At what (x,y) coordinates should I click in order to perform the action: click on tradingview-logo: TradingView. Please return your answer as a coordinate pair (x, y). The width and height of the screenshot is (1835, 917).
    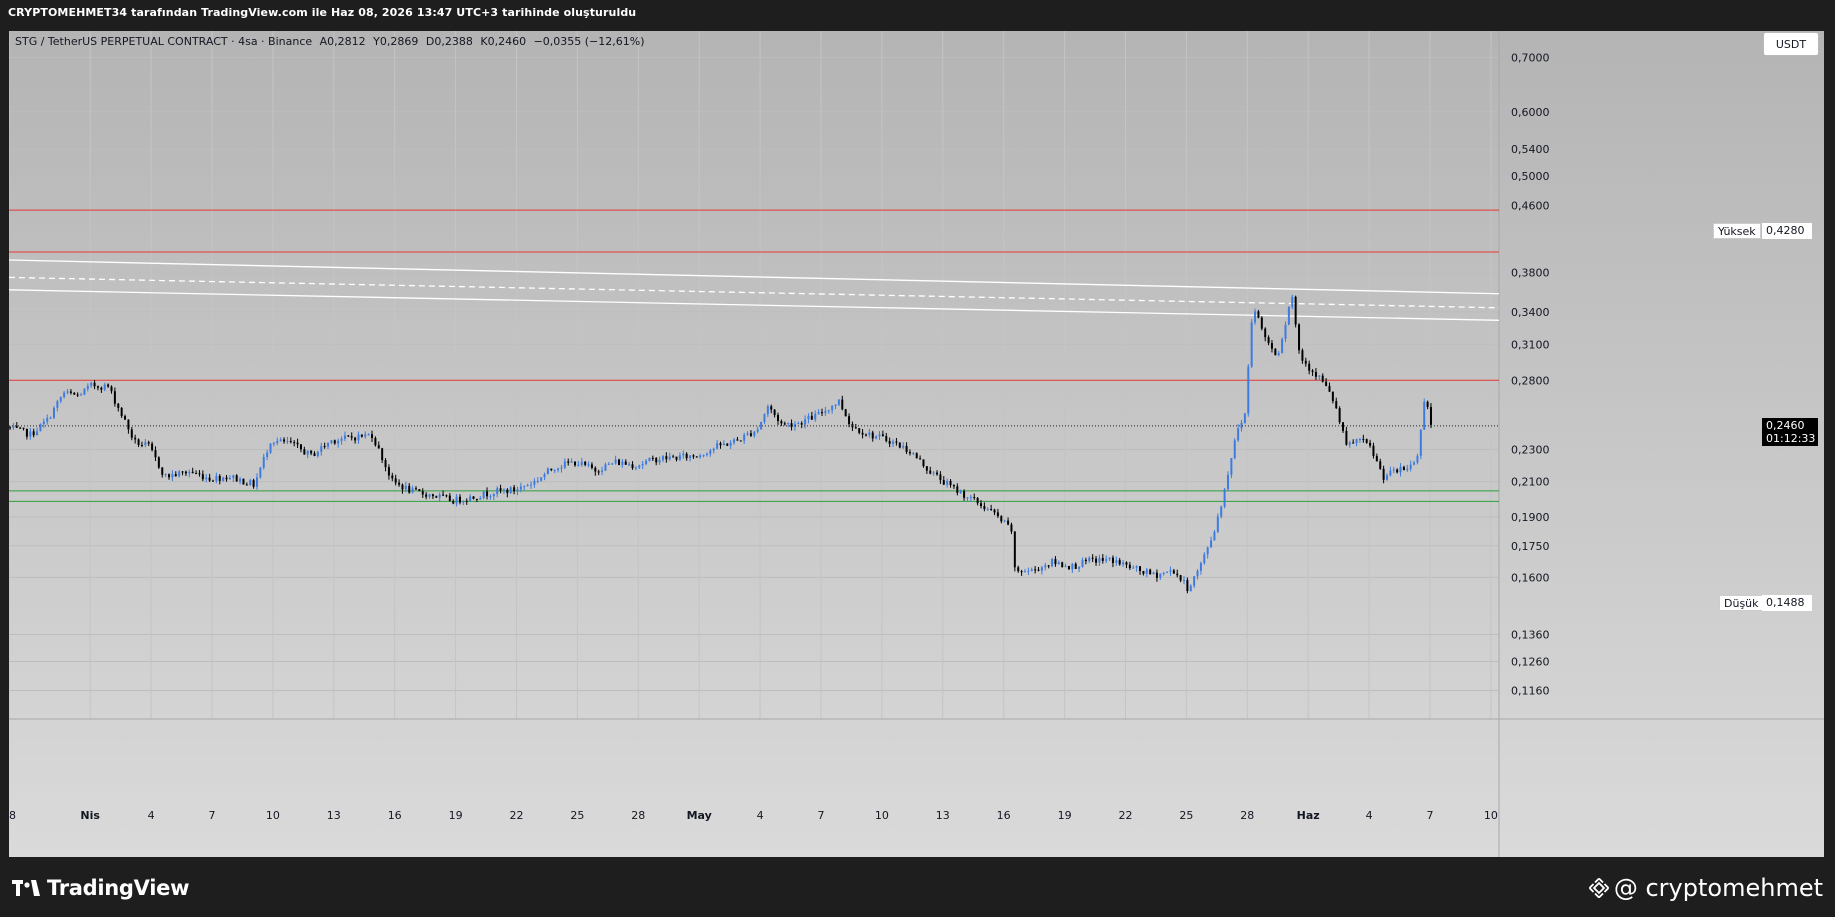
    Looking at the image, I should click on (100, 888).